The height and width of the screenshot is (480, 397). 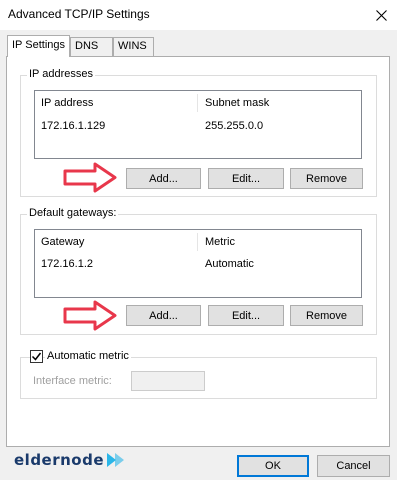 I want to click on column-header-subnet-mask: Subnet mask, so click(x=237, y=103).